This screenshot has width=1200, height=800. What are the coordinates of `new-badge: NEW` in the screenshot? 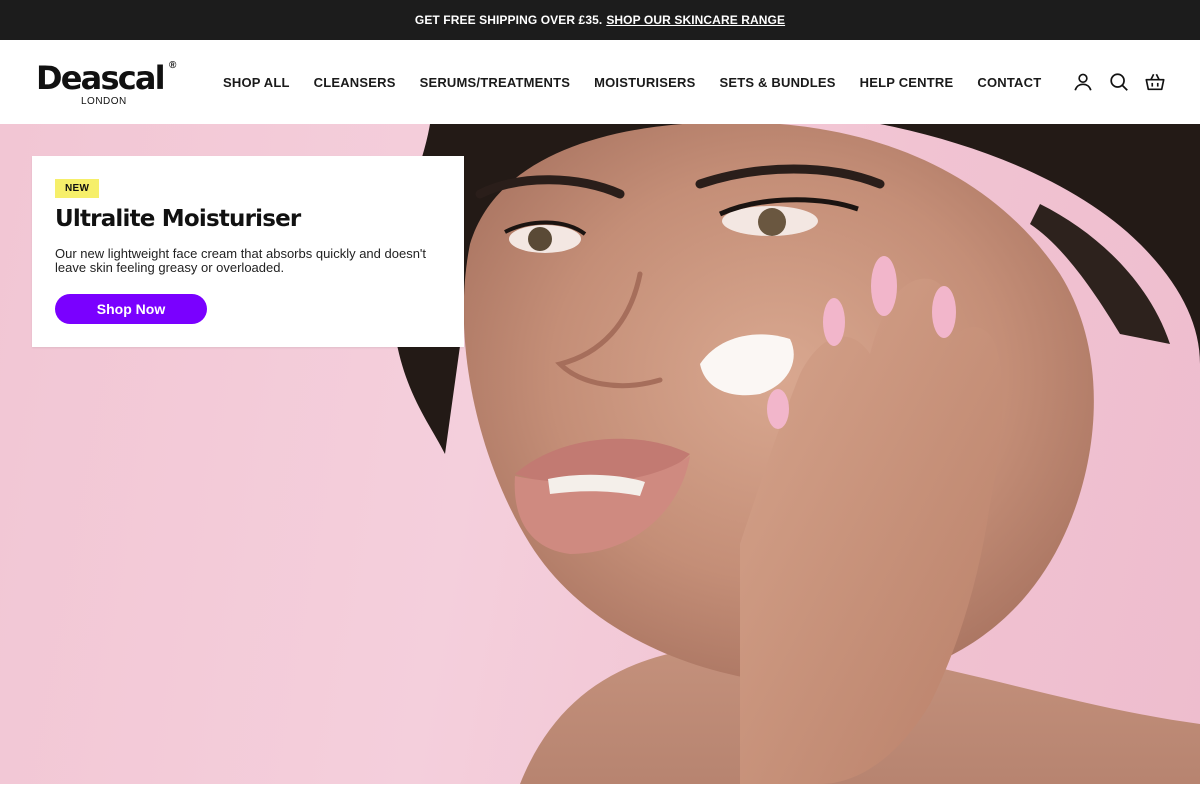 It's located at (77, 188).